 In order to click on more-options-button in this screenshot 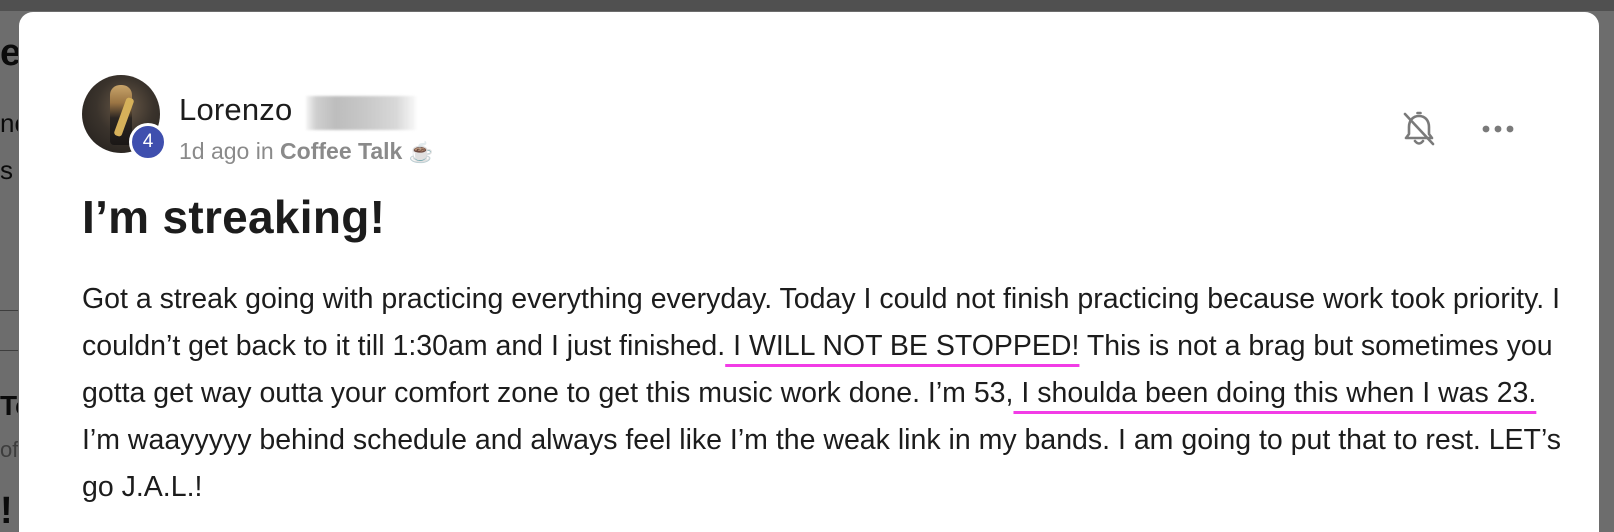, I will do `click(1498, 129)`.